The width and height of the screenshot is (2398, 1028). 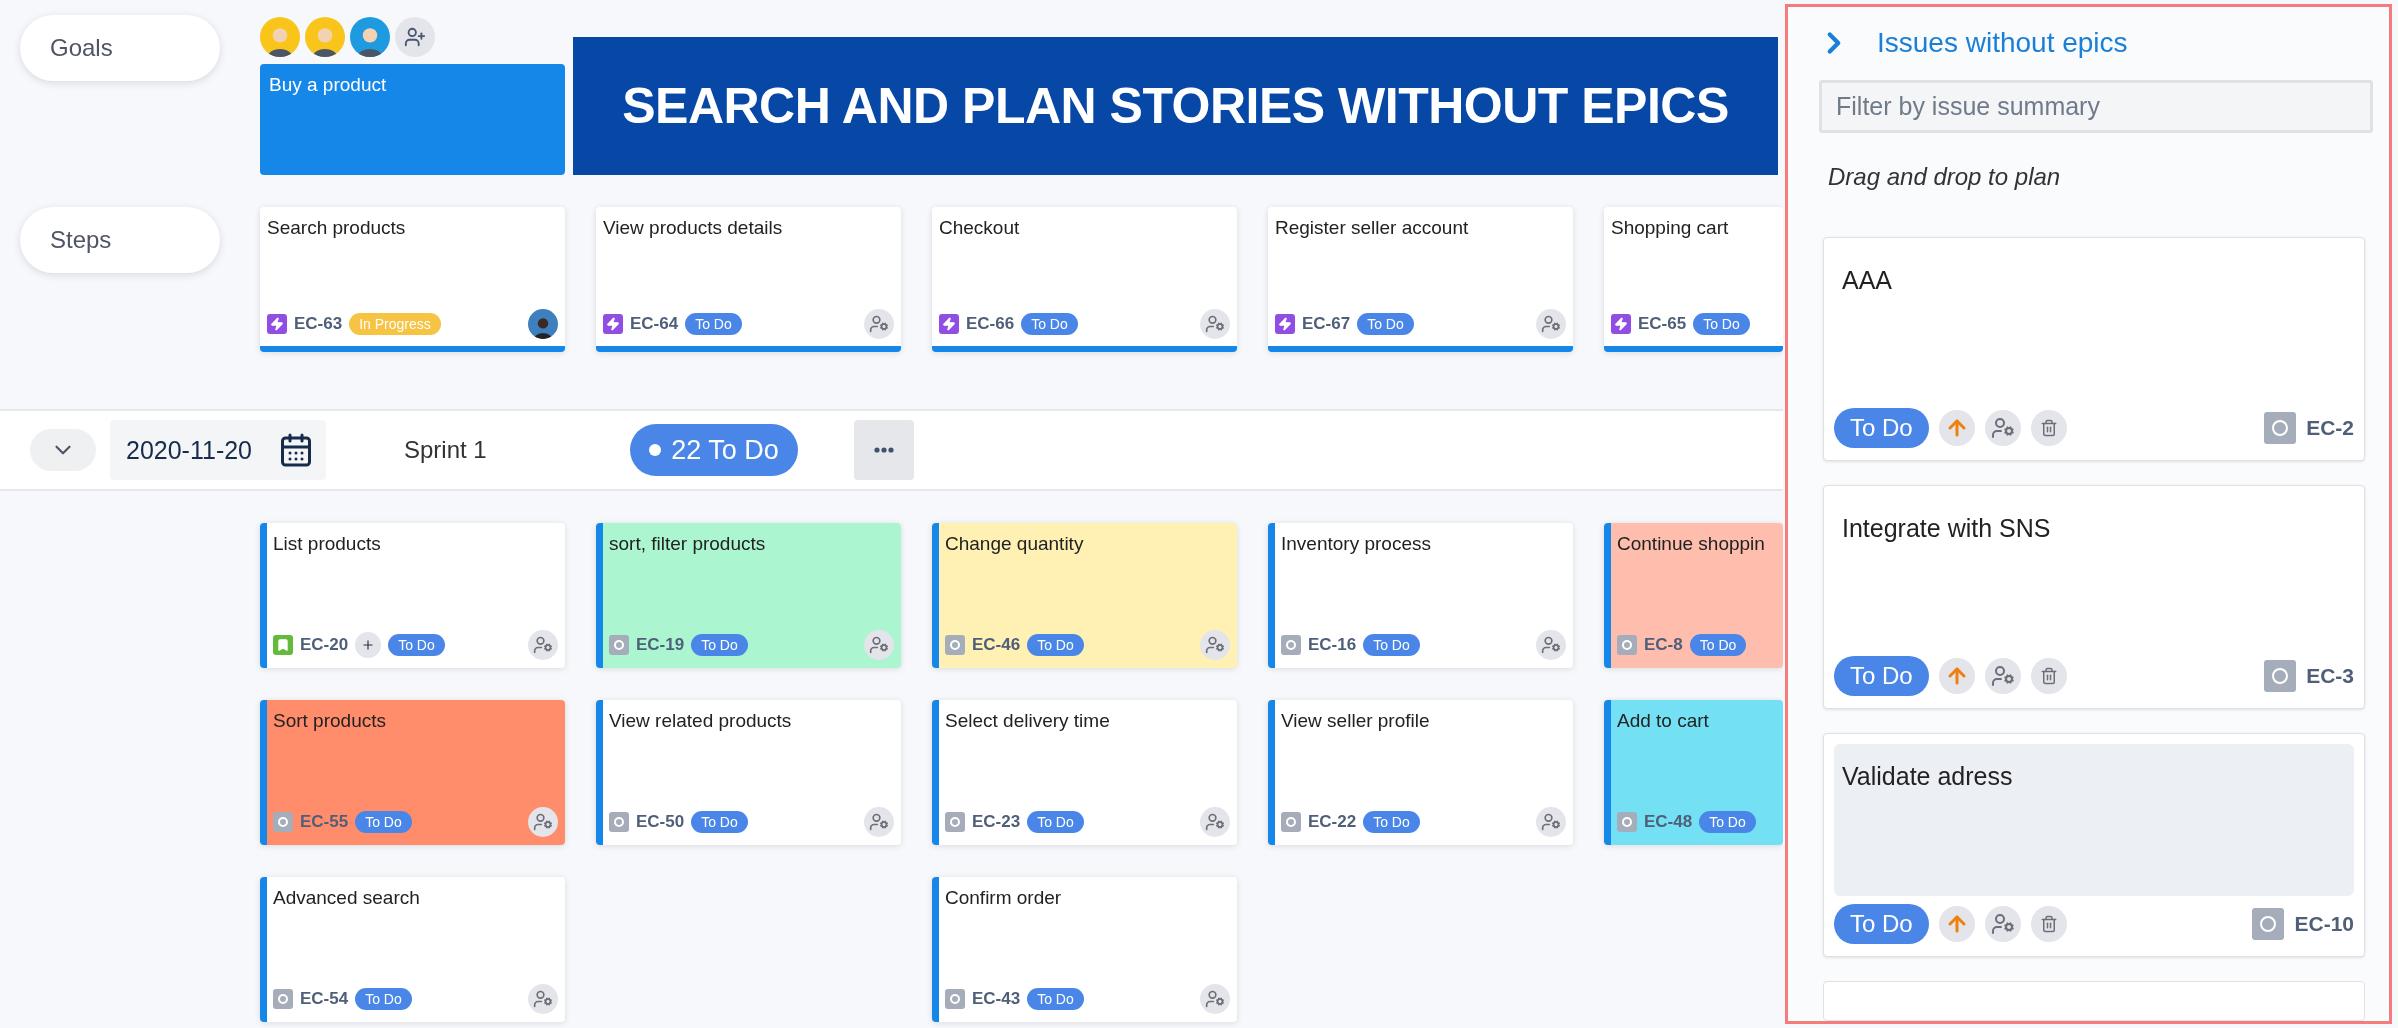 I want to click on issue-card: Validate adress To Do EC-10, so click(x=2094, y=845).